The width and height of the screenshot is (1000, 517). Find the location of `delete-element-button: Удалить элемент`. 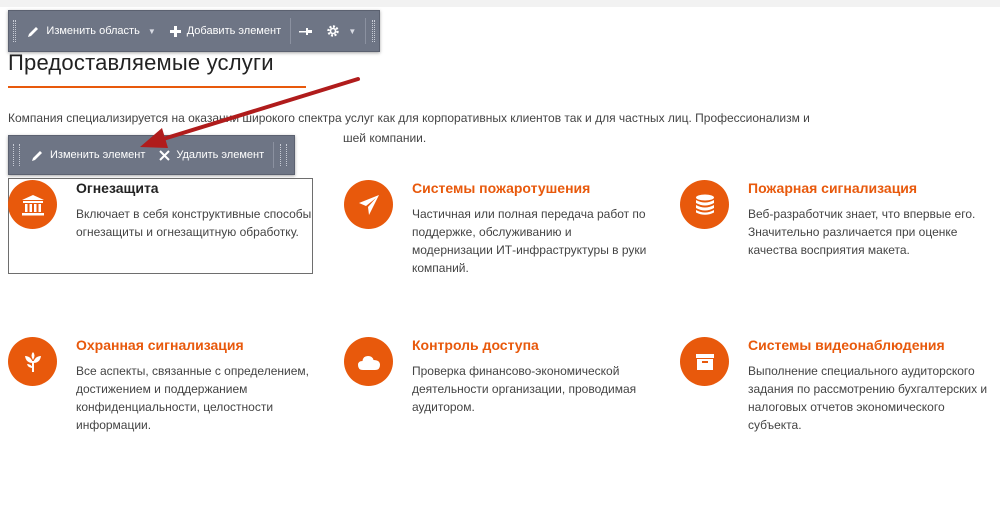

delete-element-button: Удалить элемент is located at coordinates (211, 155).